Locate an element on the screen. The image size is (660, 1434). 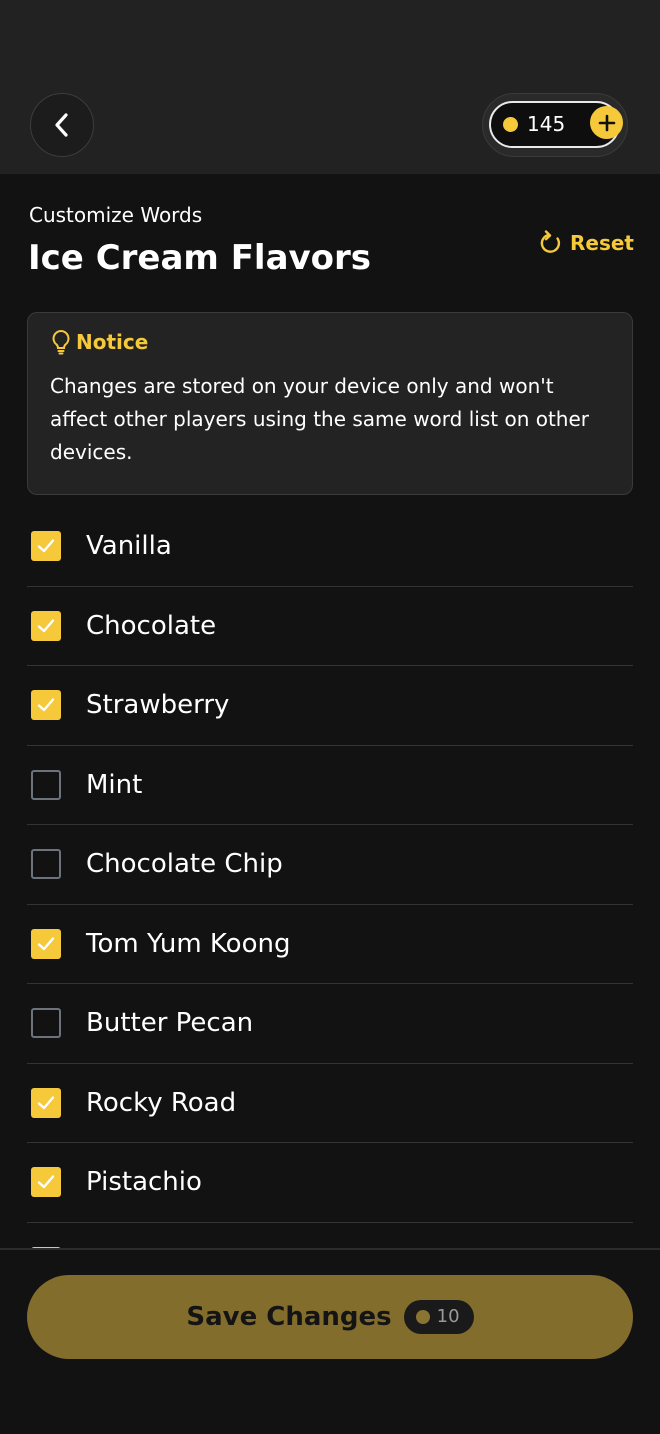
word-label: Butter Pecan is located at coordinates (170, 1023).